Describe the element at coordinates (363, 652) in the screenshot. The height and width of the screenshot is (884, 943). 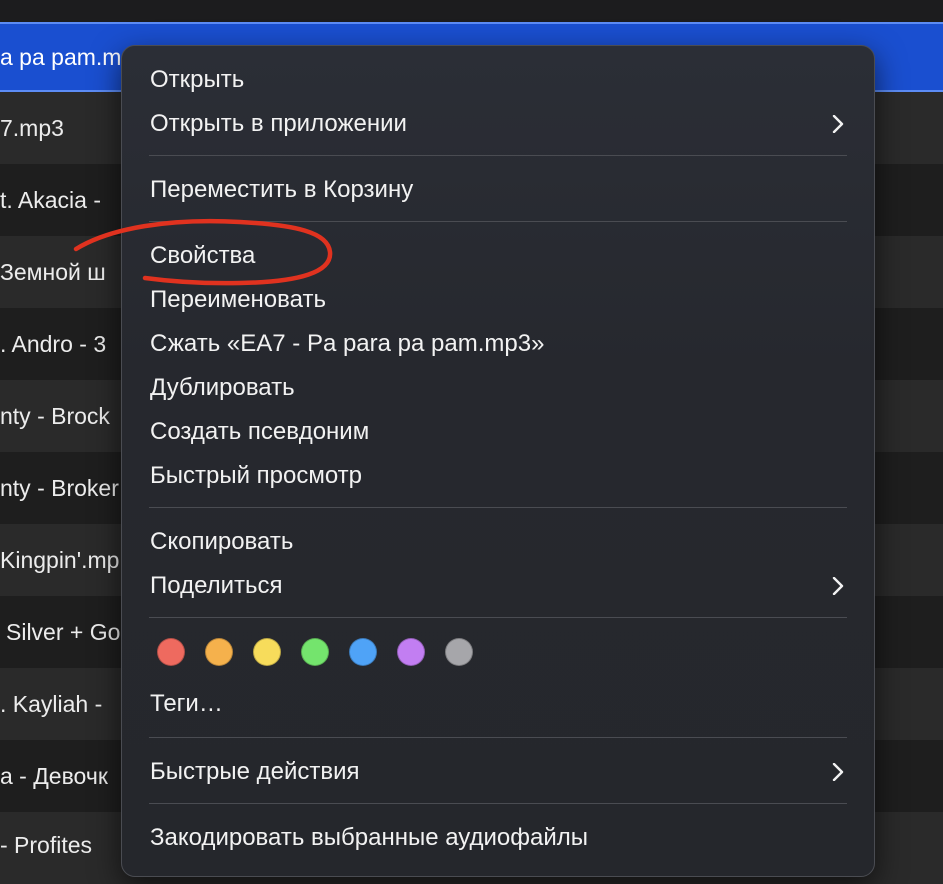
I see `tag-blue` at that location.